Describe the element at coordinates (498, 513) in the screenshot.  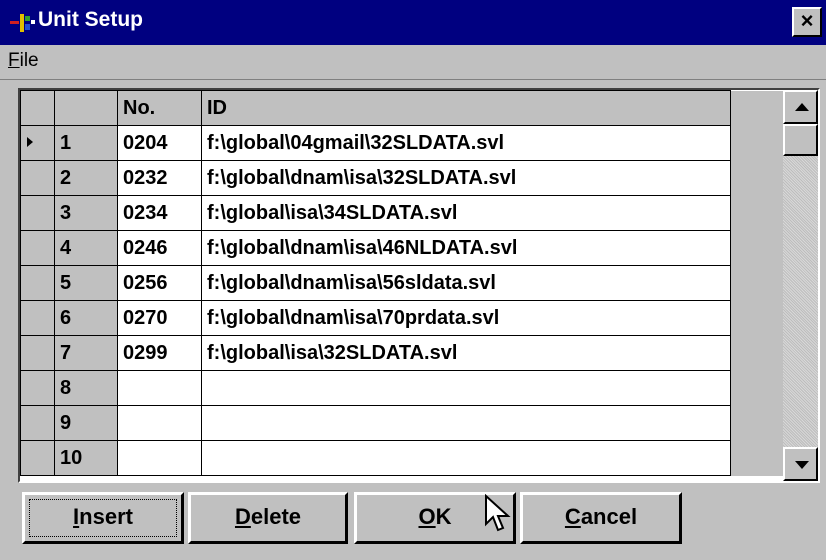
I see `mouse-pointer-icon` at that location.